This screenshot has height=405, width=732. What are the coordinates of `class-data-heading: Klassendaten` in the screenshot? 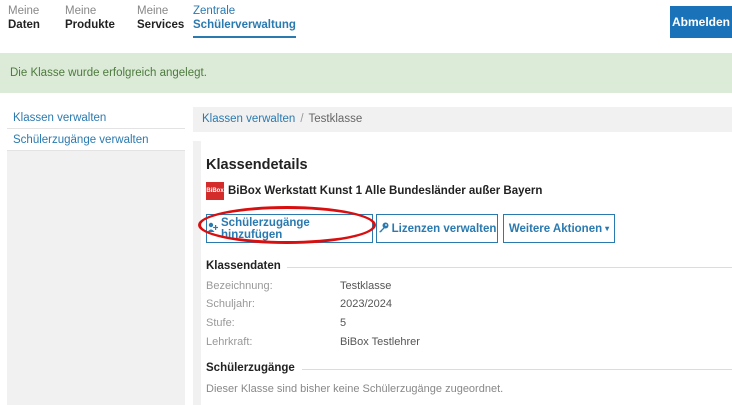 It's located at (243, 266).